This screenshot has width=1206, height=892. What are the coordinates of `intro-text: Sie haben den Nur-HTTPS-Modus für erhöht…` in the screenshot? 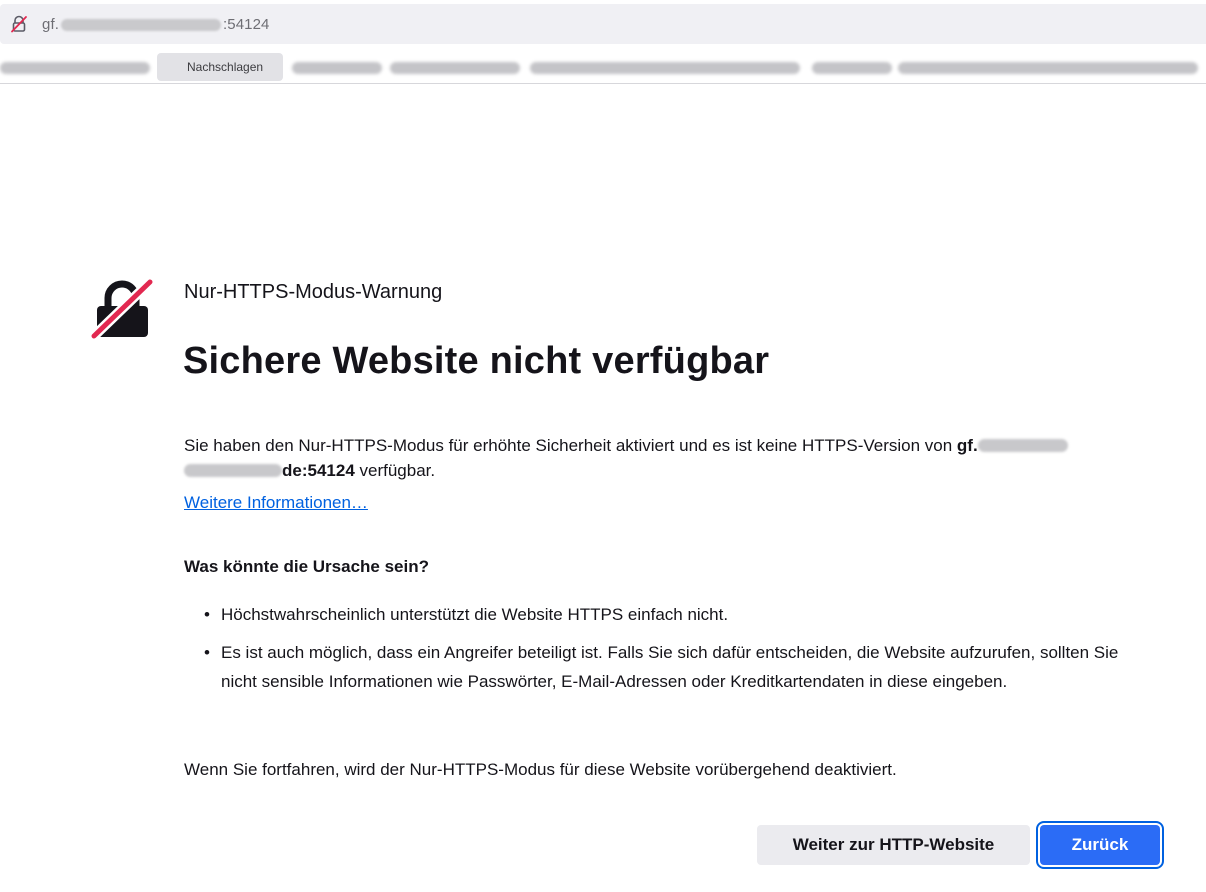 It's located at (568, 445).